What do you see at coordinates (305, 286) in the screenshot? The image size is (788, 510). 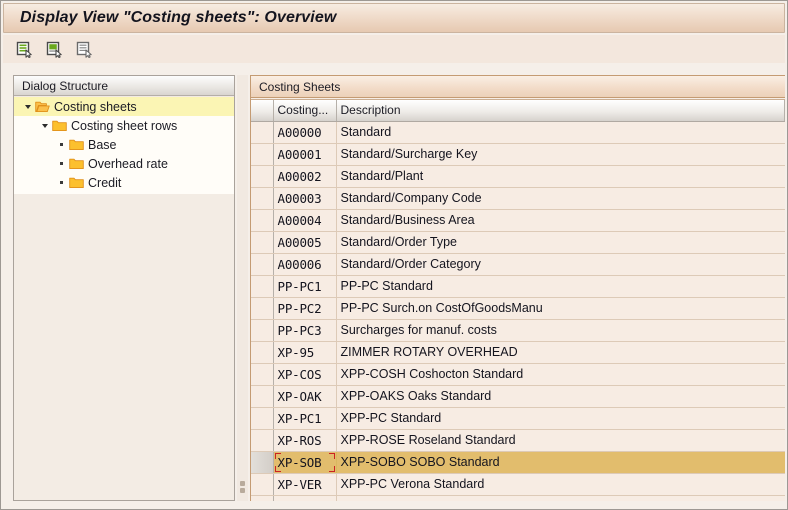 I see `cell-costing-sheet: PP-PC1` at bounding box center [305, 286].